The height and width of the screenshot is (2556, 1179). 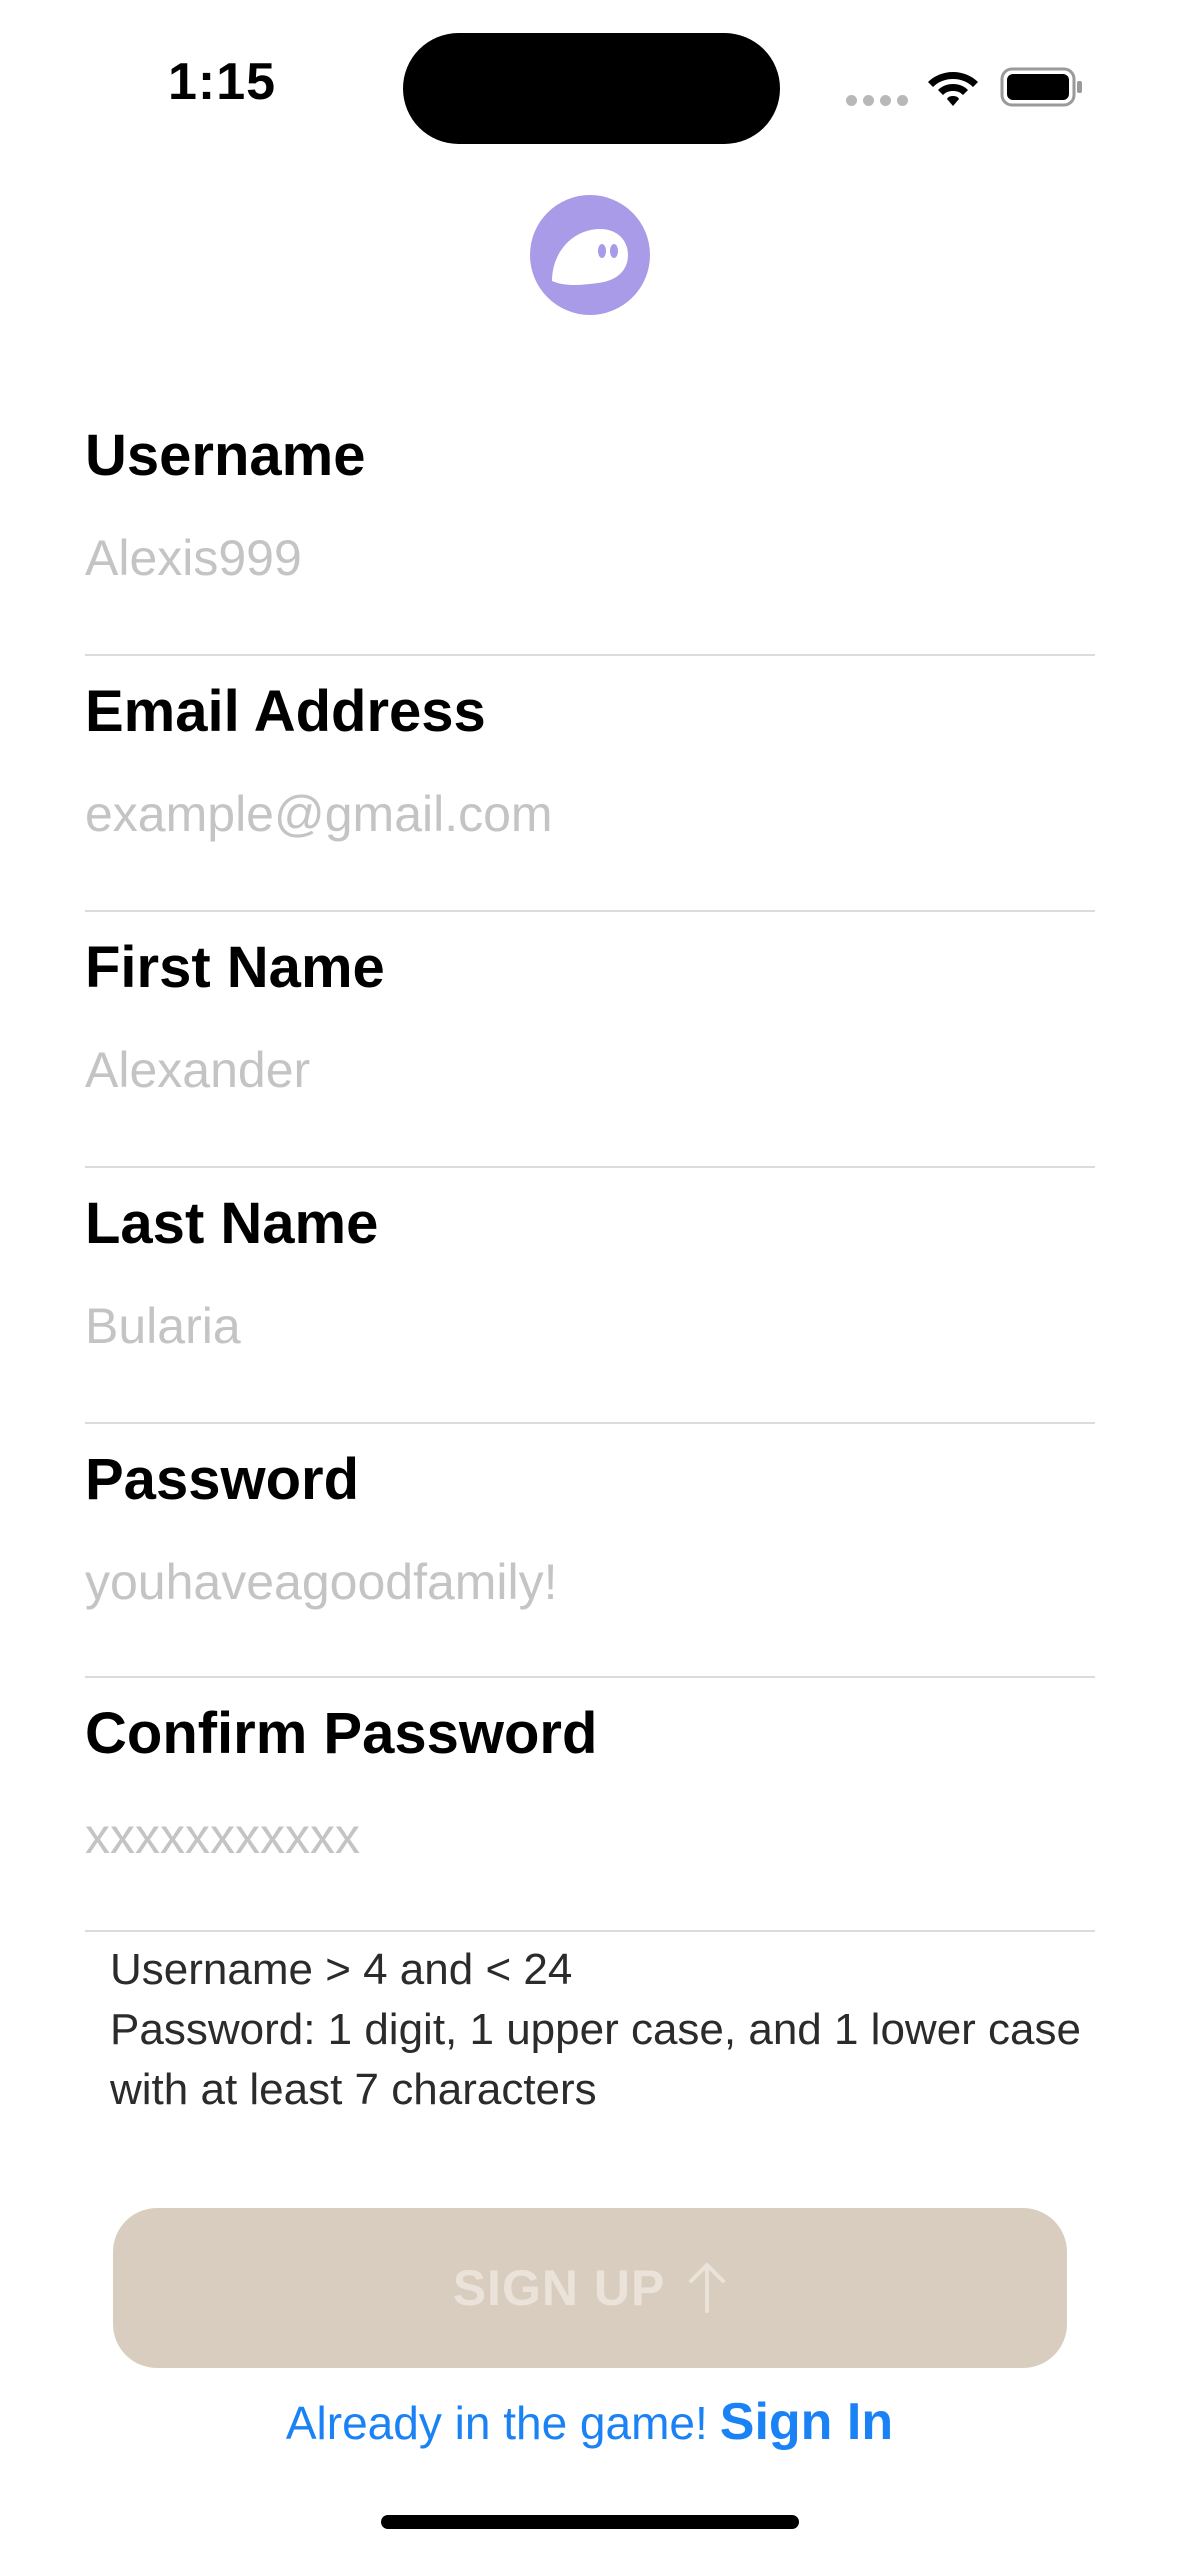 I want to click on password-requirement-continued: with at least 7 characters, so click(x=353, y=2089).